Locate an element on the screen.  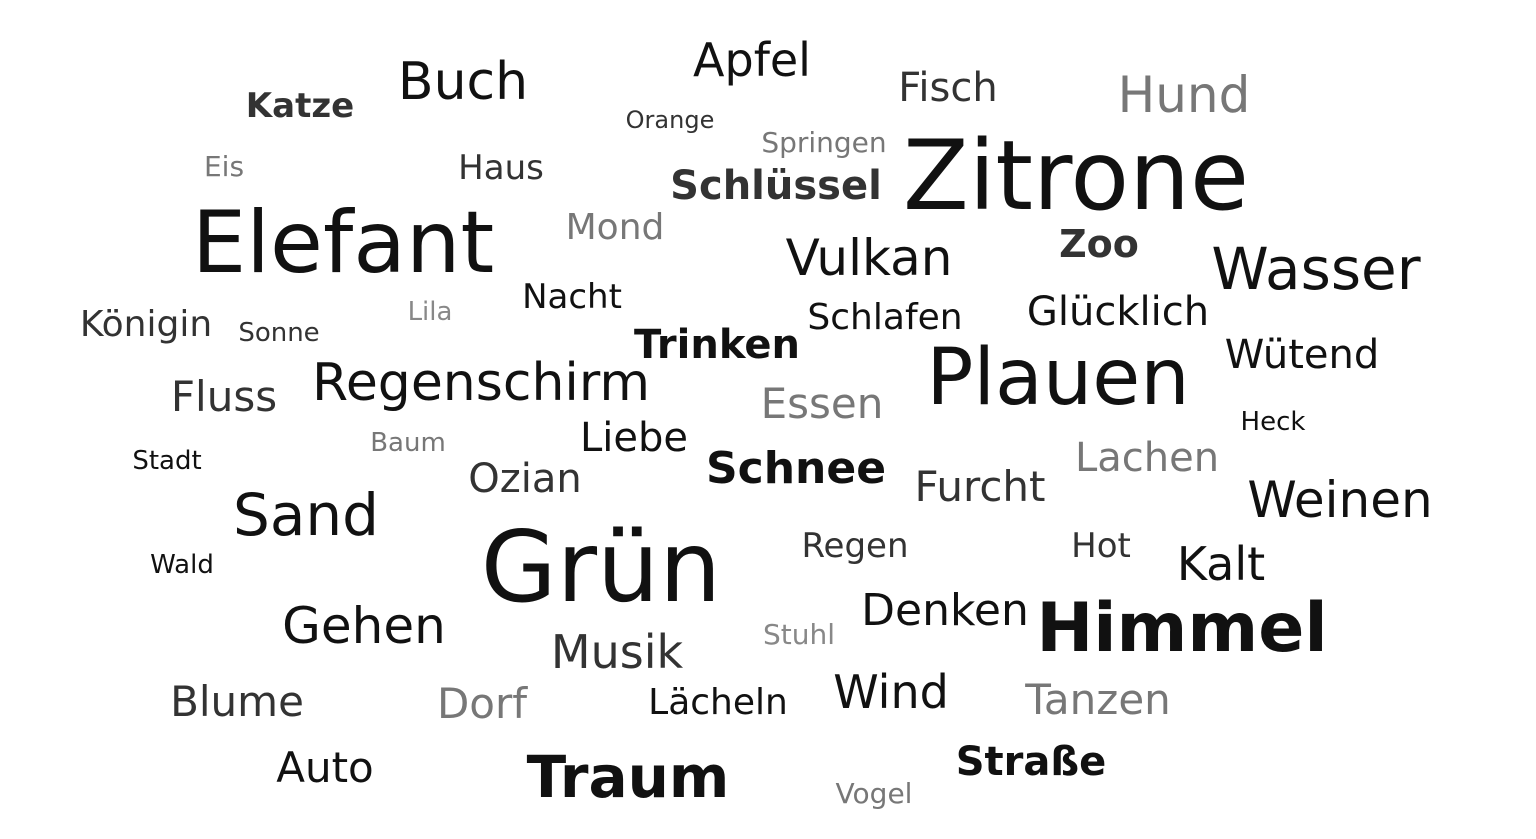
word-stadt: Stadt is located at coordinates (167, 461).